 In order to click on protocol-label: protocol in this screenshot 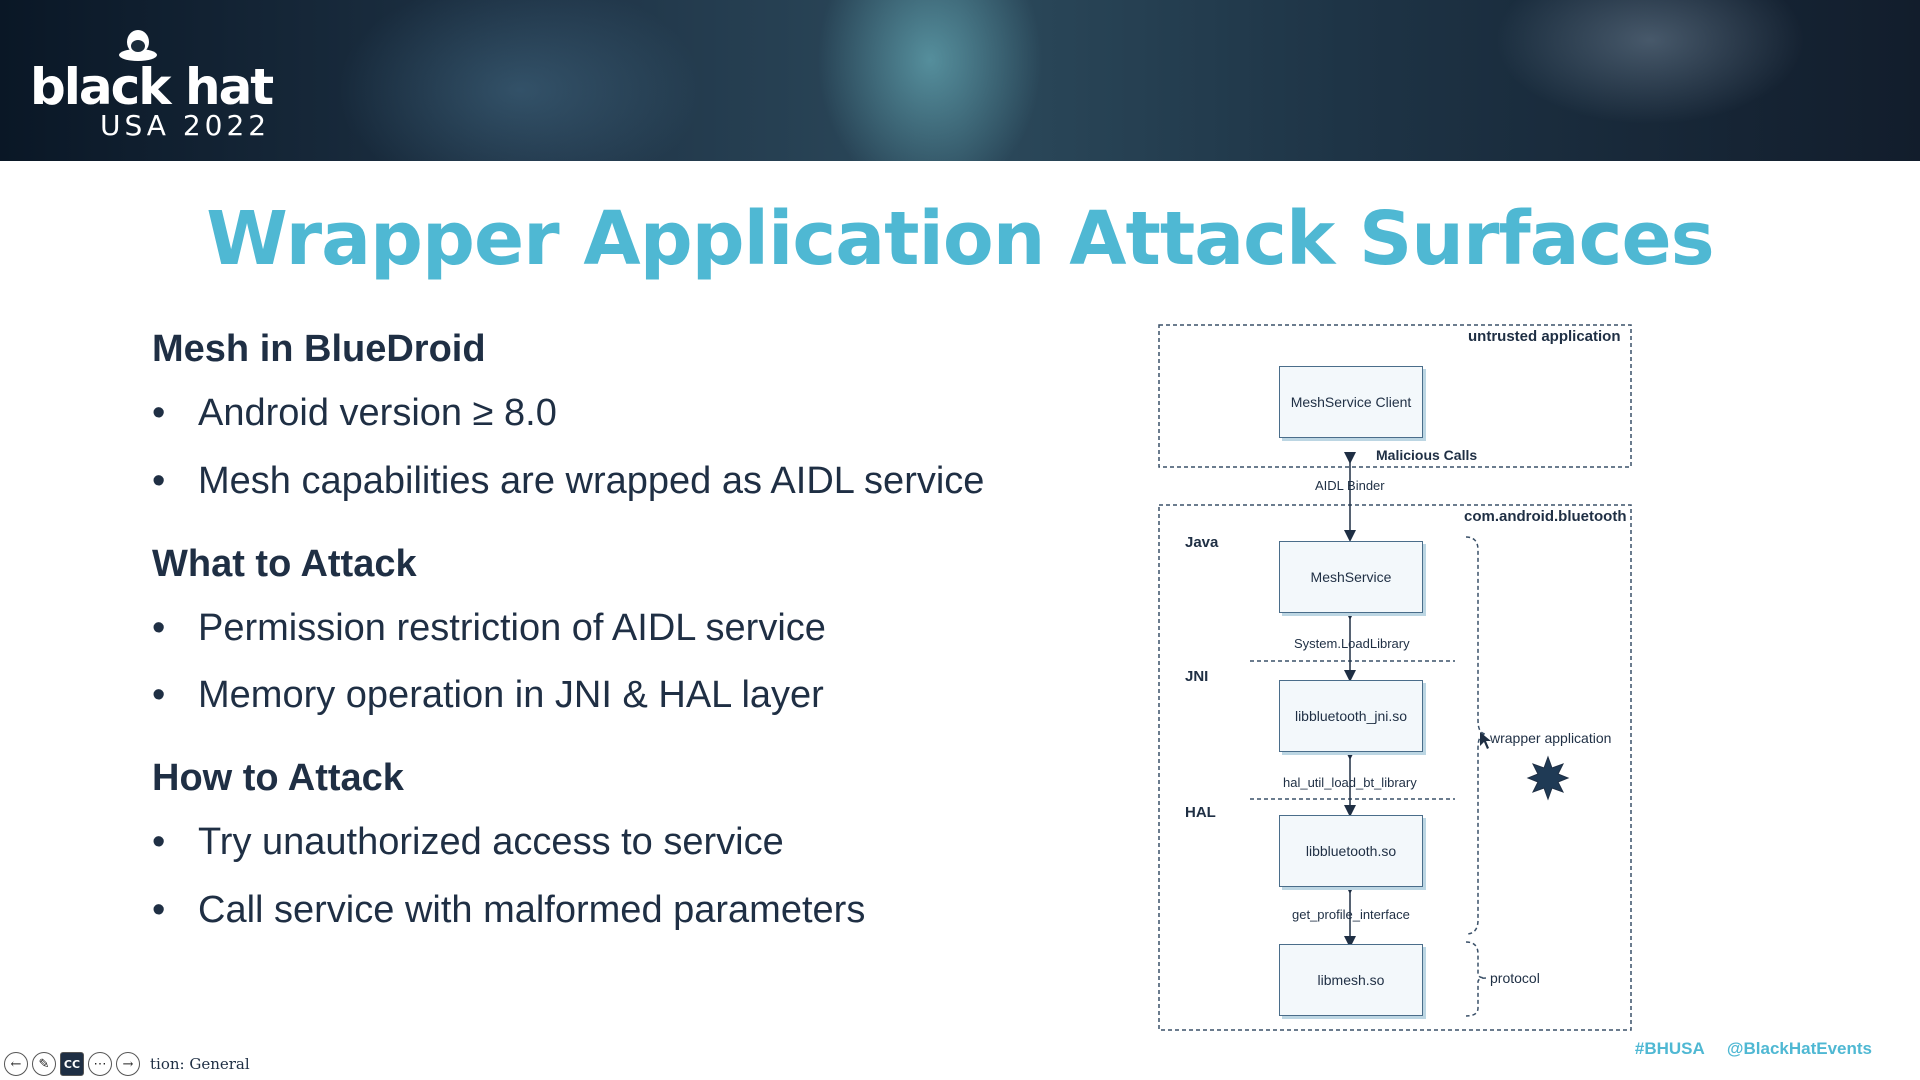, I will do `click(1515, 978)`.